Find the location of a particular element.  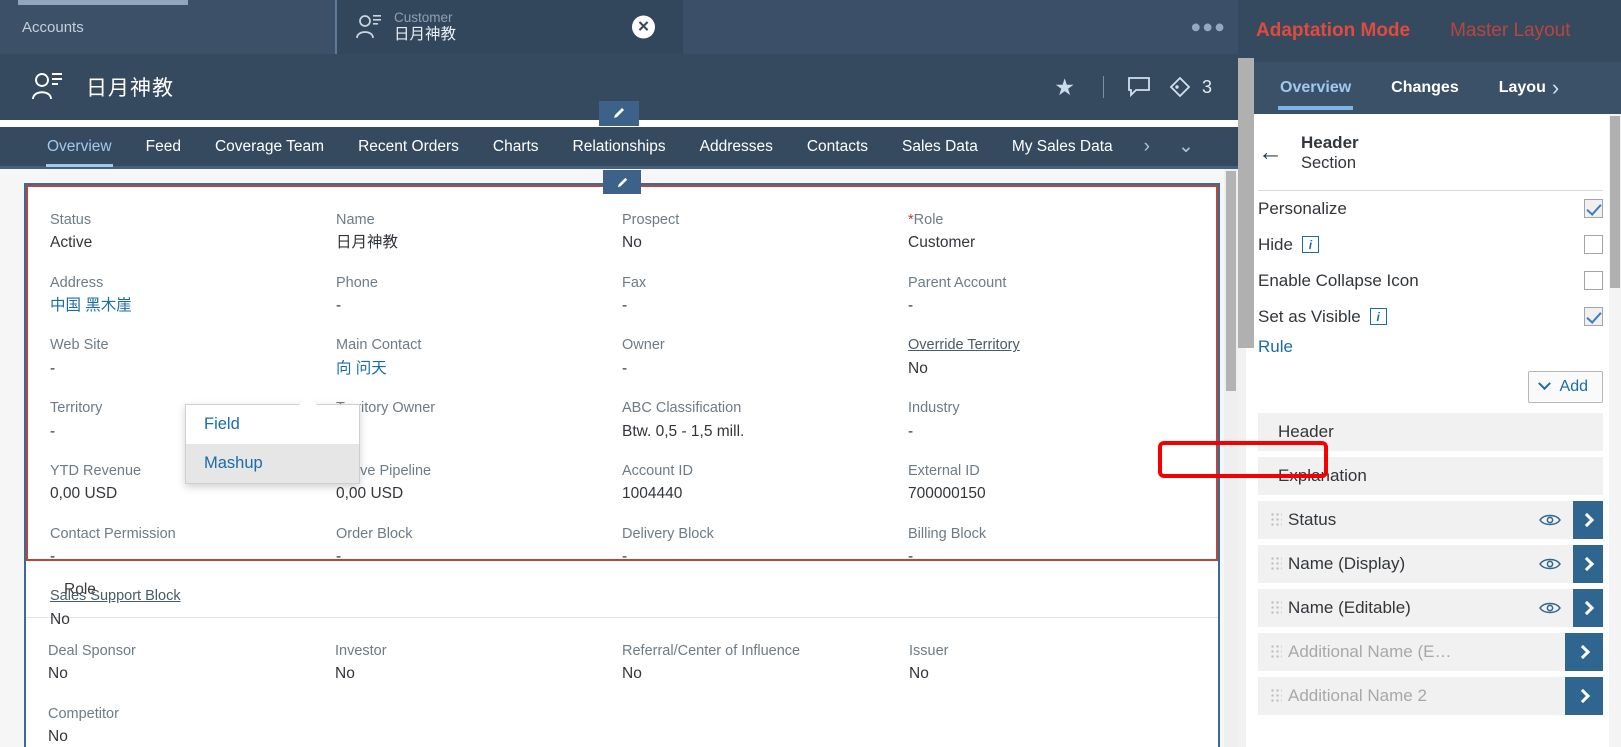

list-item-header: Header is located at coordinates (1430, 431).